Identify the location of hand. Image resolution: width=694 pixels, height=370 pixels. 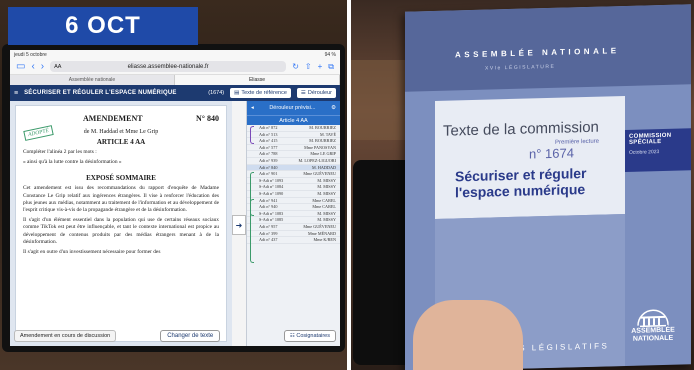
(468, 335).